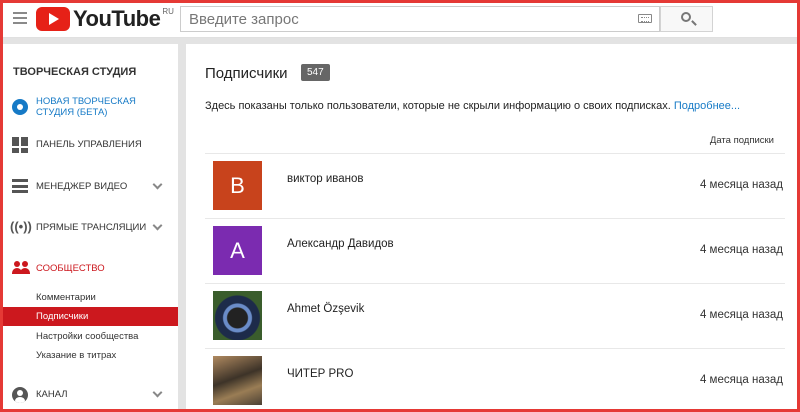 The height and width of the screenshot is (412, 800). What do you see at coordinates (66, 297) in the screenshot?
I see `sidebar-subitem-label: Комментарии` at bounding box center [66, 297].